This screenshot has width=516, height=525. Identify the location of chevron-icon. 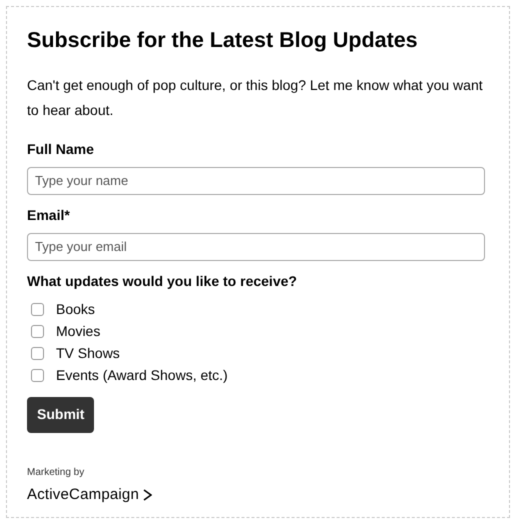
(147, 495).